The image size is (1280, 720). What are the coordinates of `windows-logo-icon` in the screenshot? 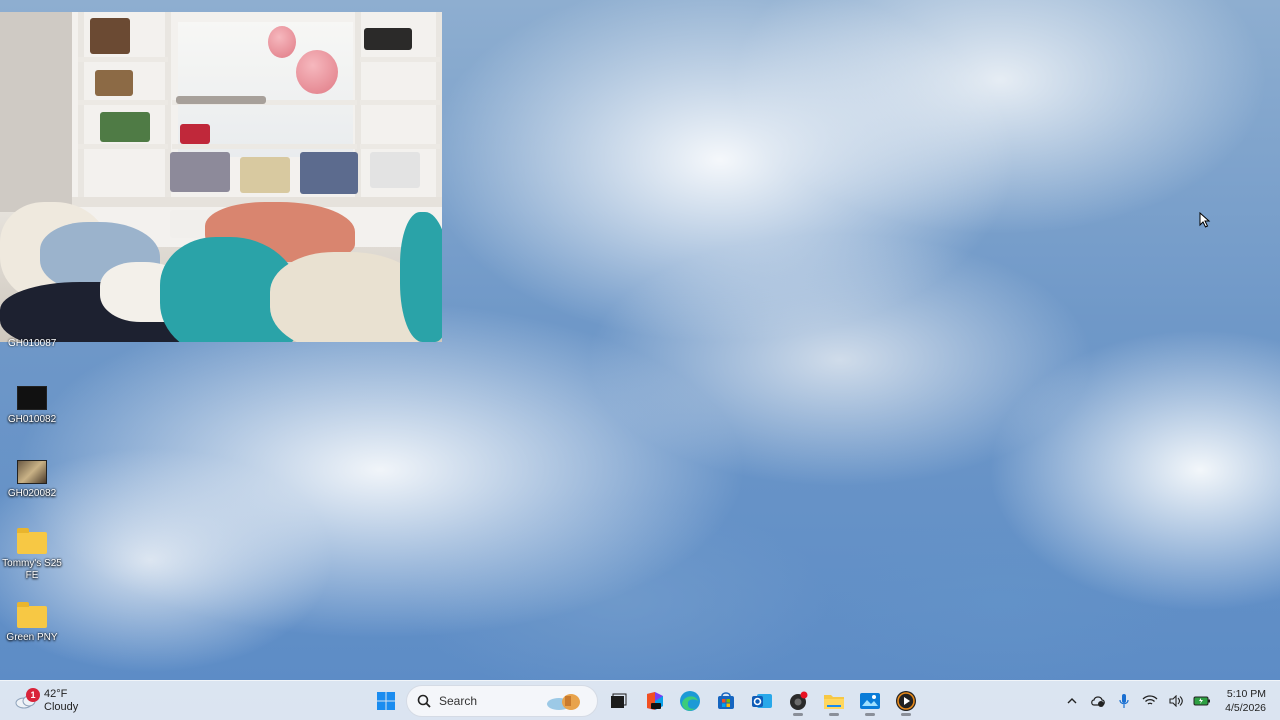 It's located at (386, 701).